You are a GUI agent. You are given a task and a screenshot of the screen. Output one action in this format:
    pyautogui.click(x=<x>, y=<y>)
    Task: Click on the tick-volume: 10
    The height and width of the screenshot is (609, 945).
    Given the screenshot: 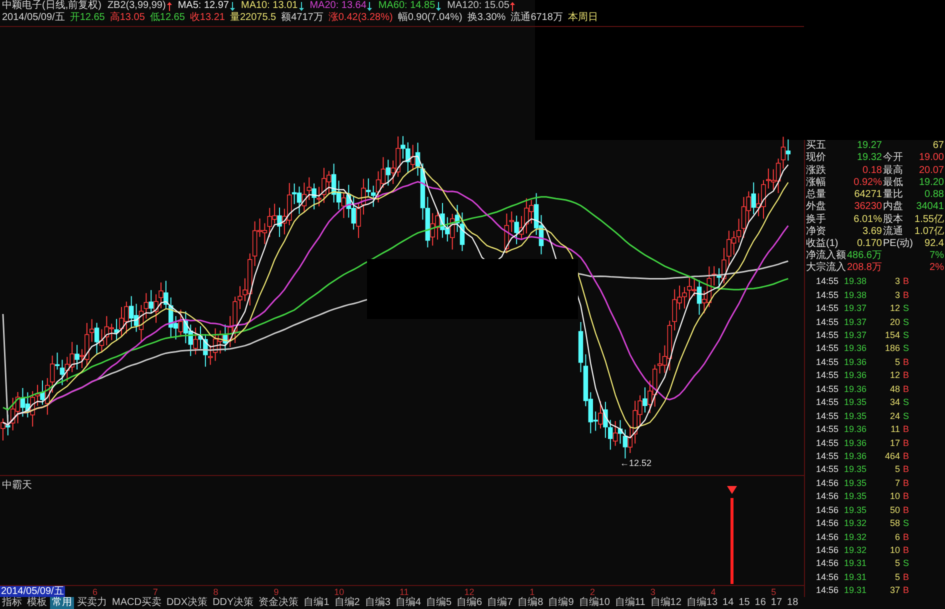 What is the action you would take?
    pyautogui.click(x=894, y=550)
    